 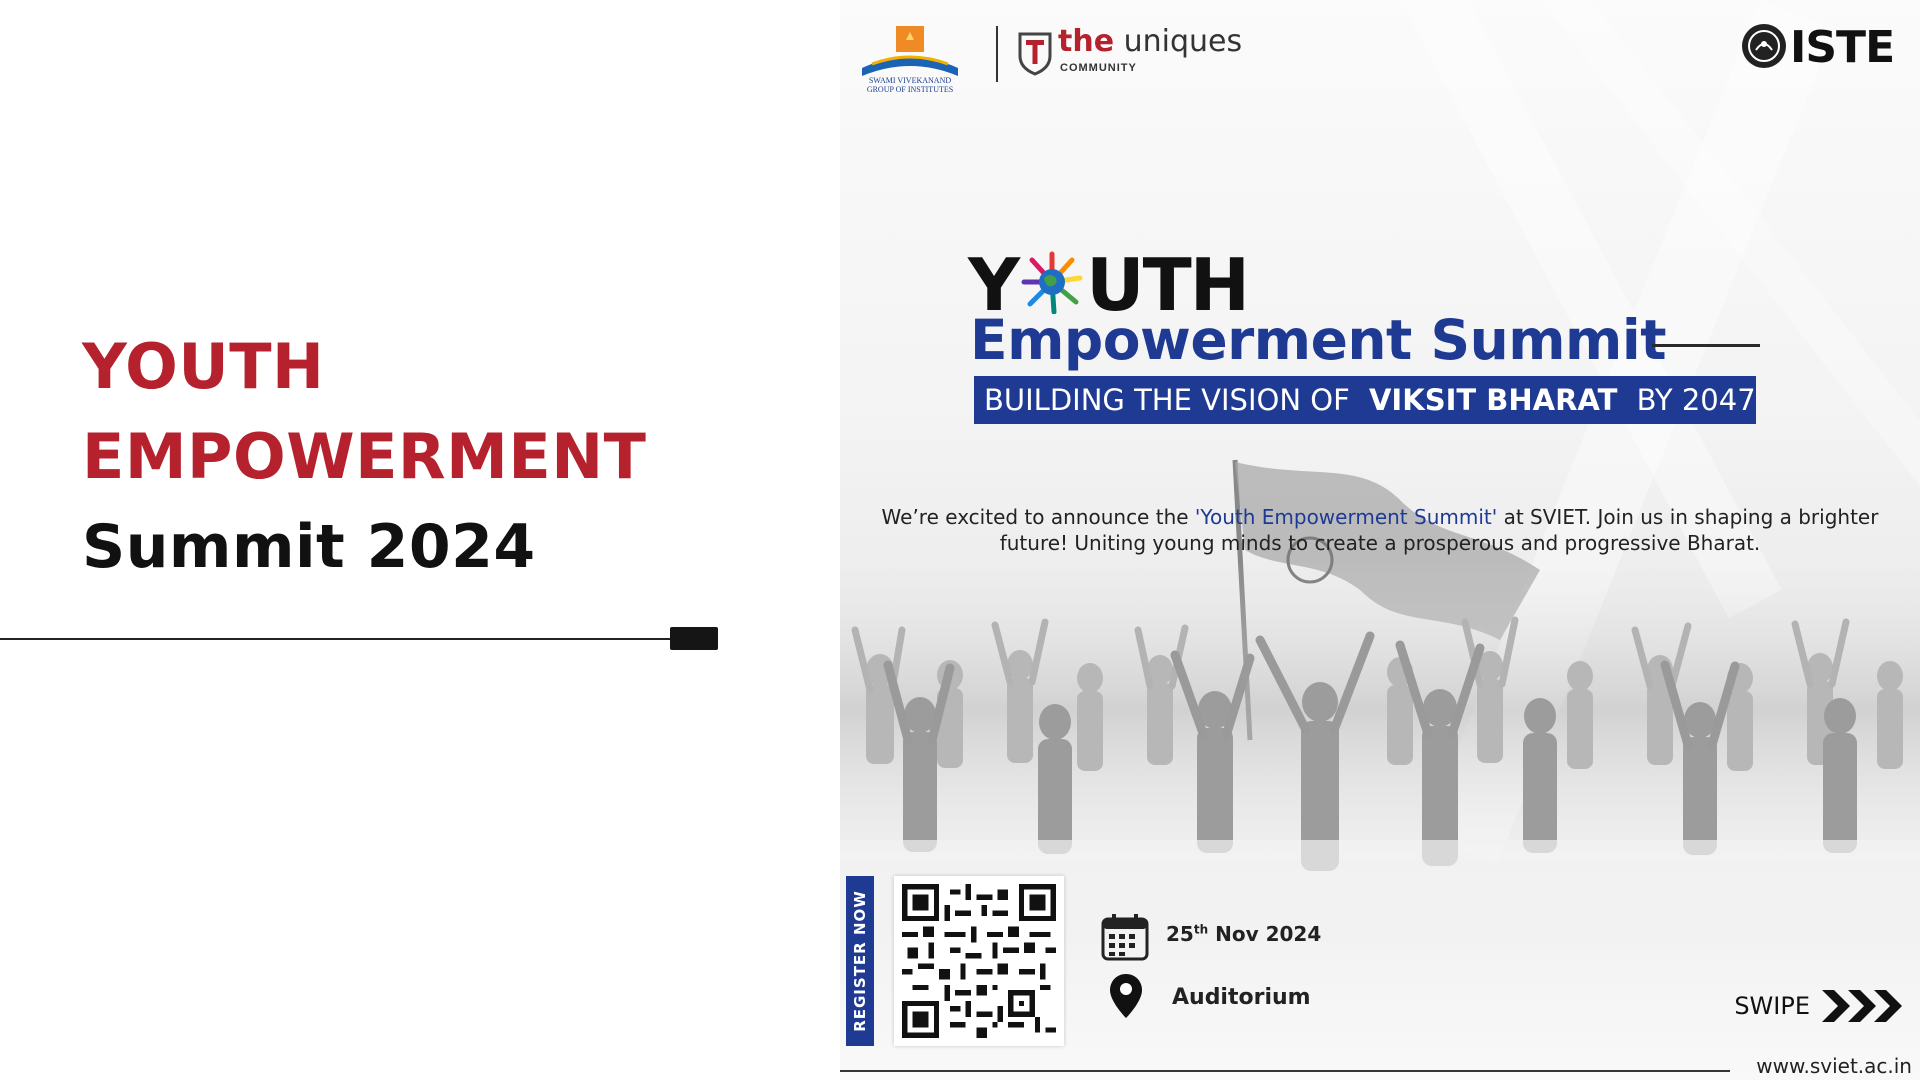 I want to click on calendar-icon, so click(x=1125, y=937).